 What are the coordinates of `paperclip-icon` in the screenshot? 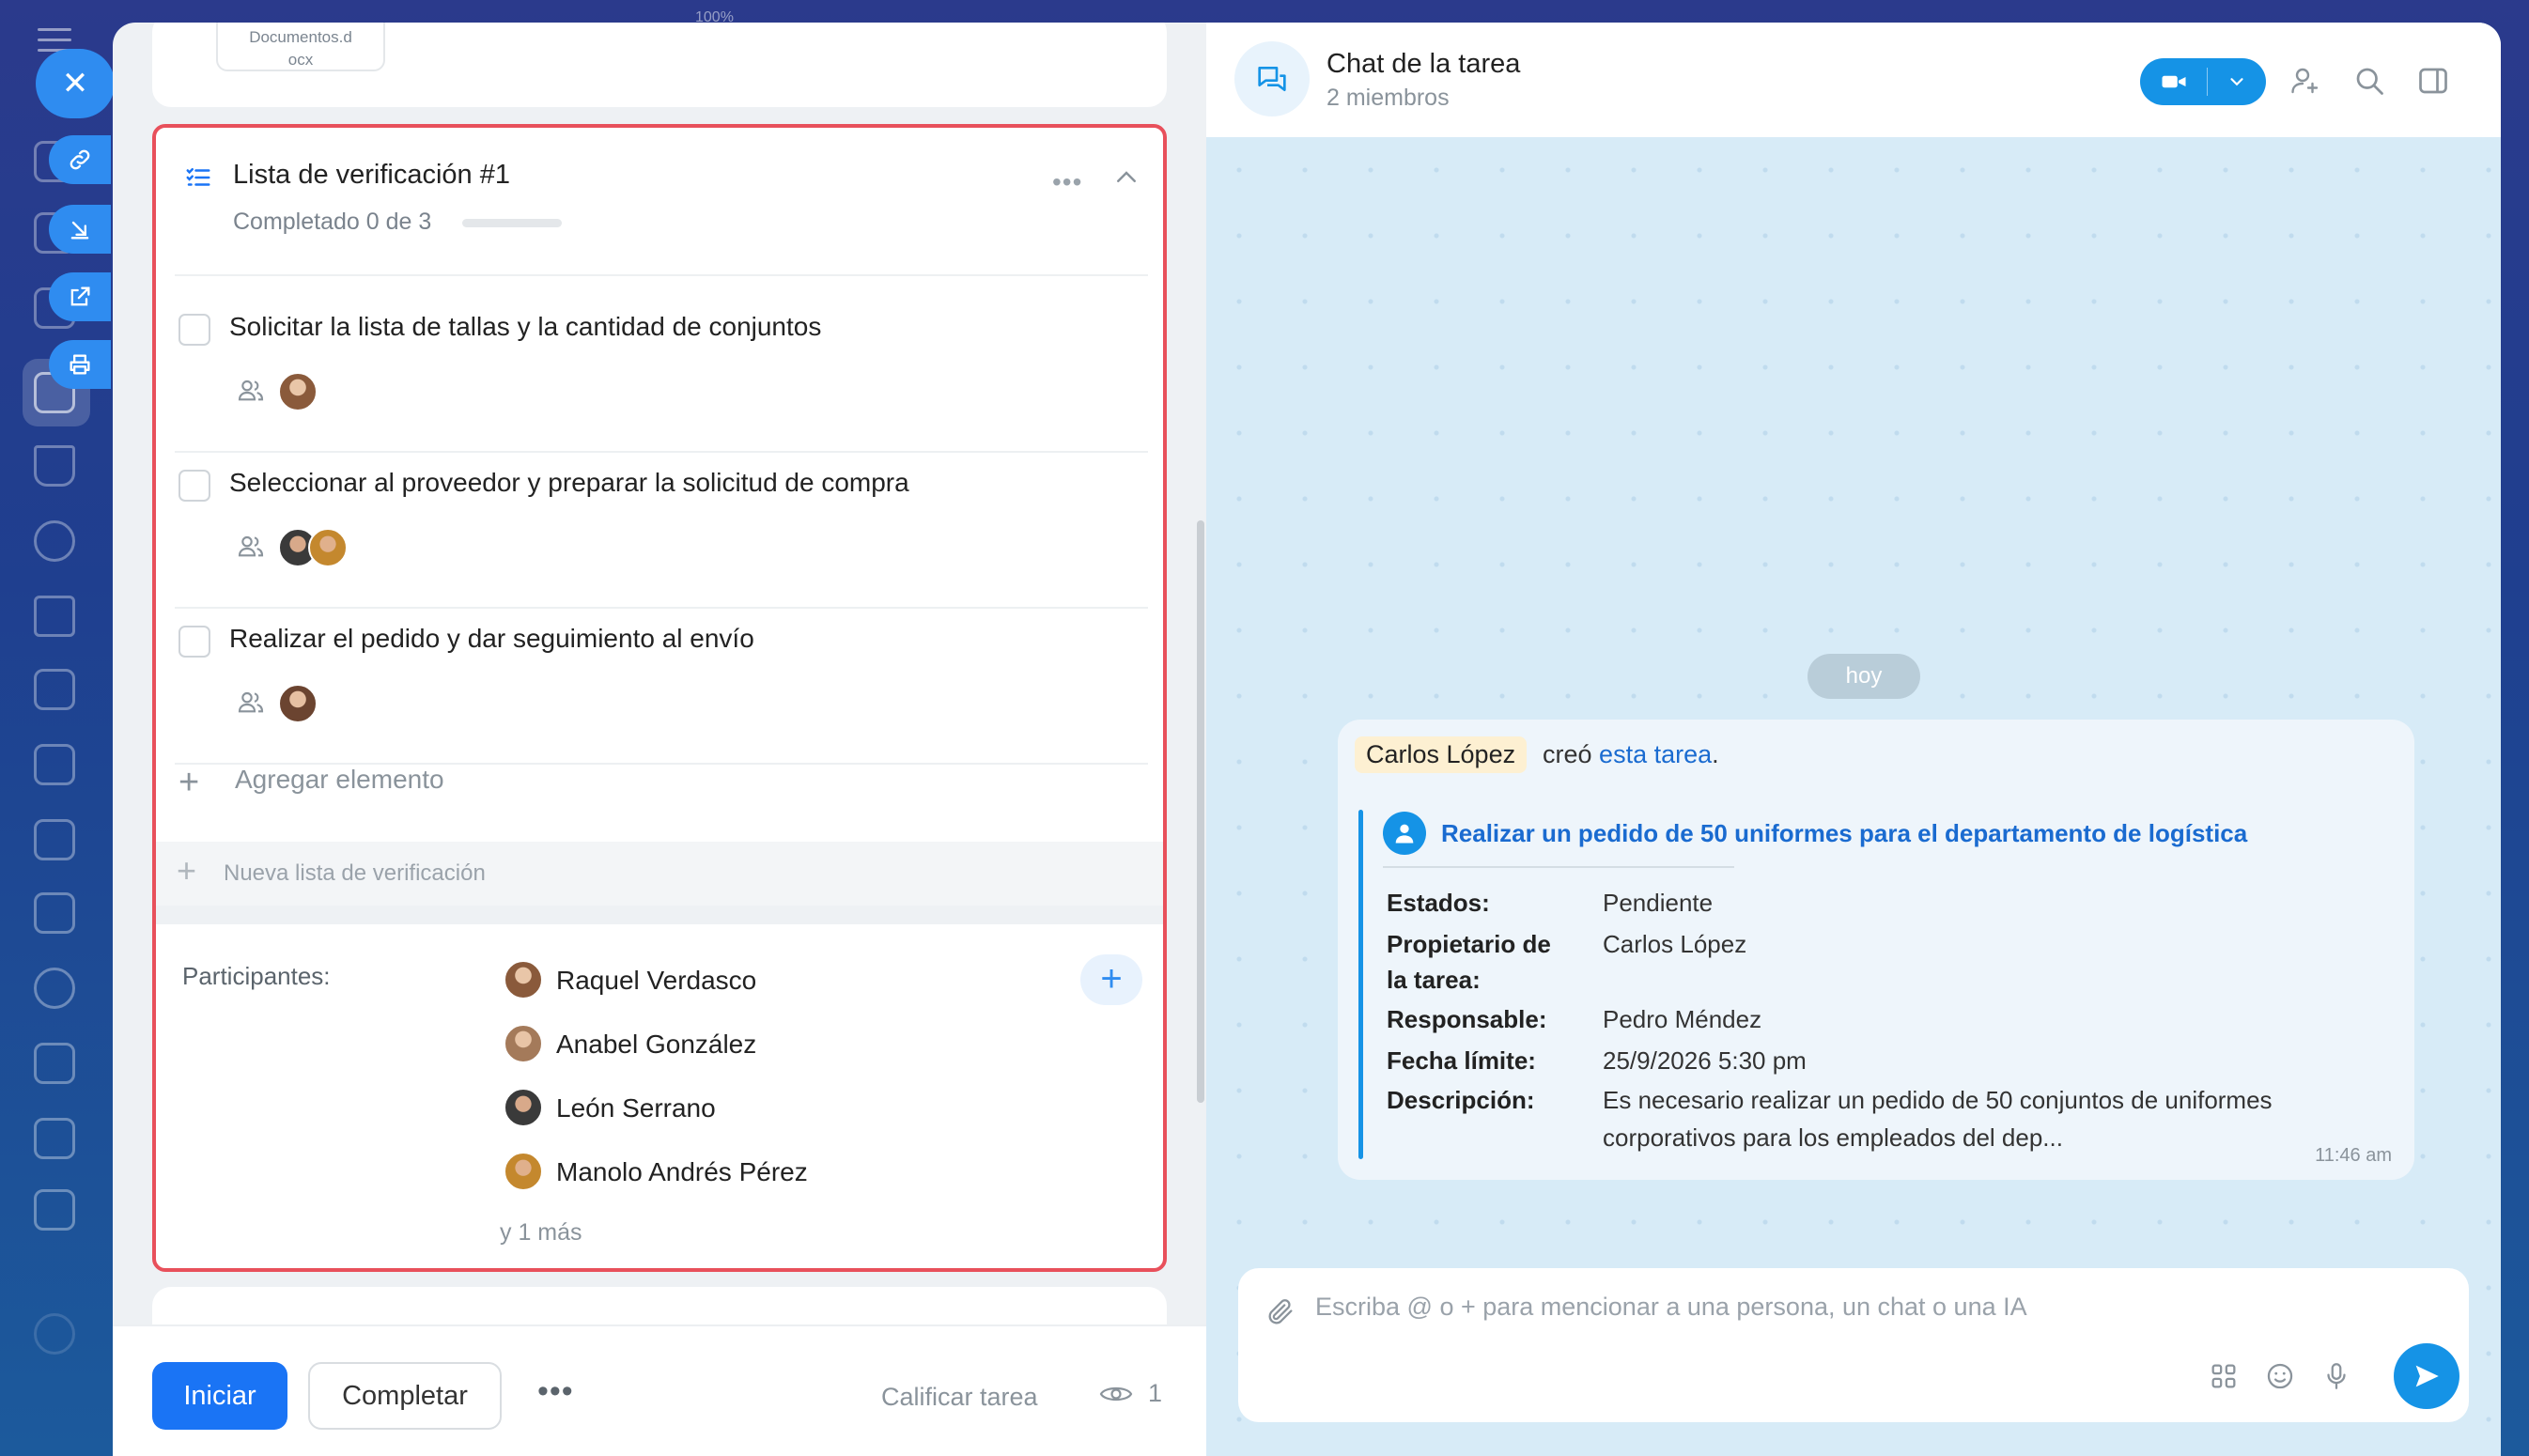 It's located at (1280, 1312).